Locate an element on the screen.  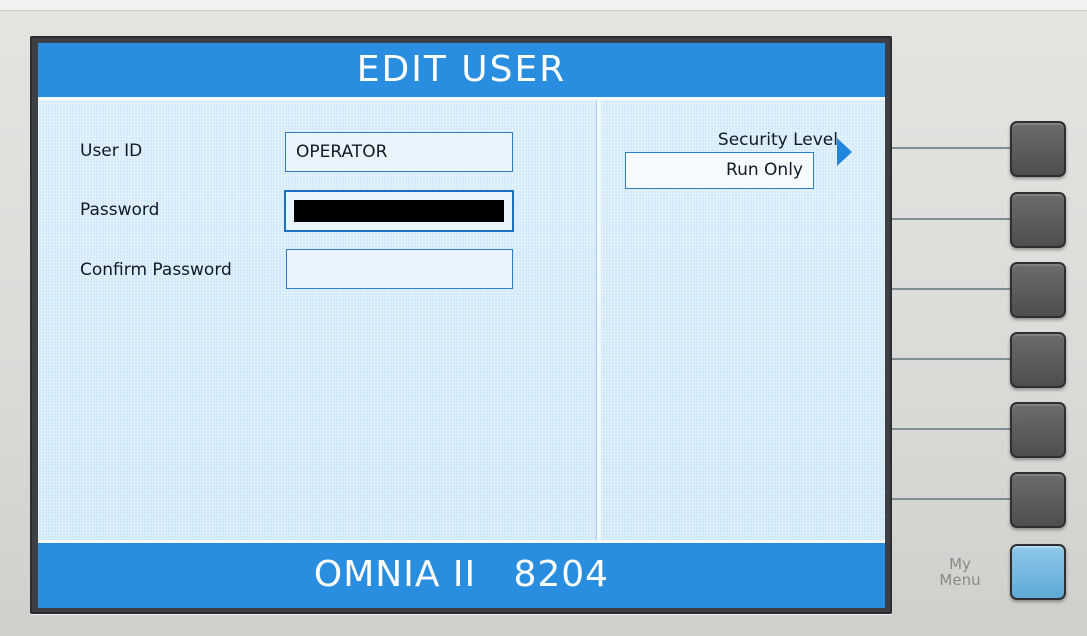
my-menu-label-line1: My is located at coordinates (960, 564).